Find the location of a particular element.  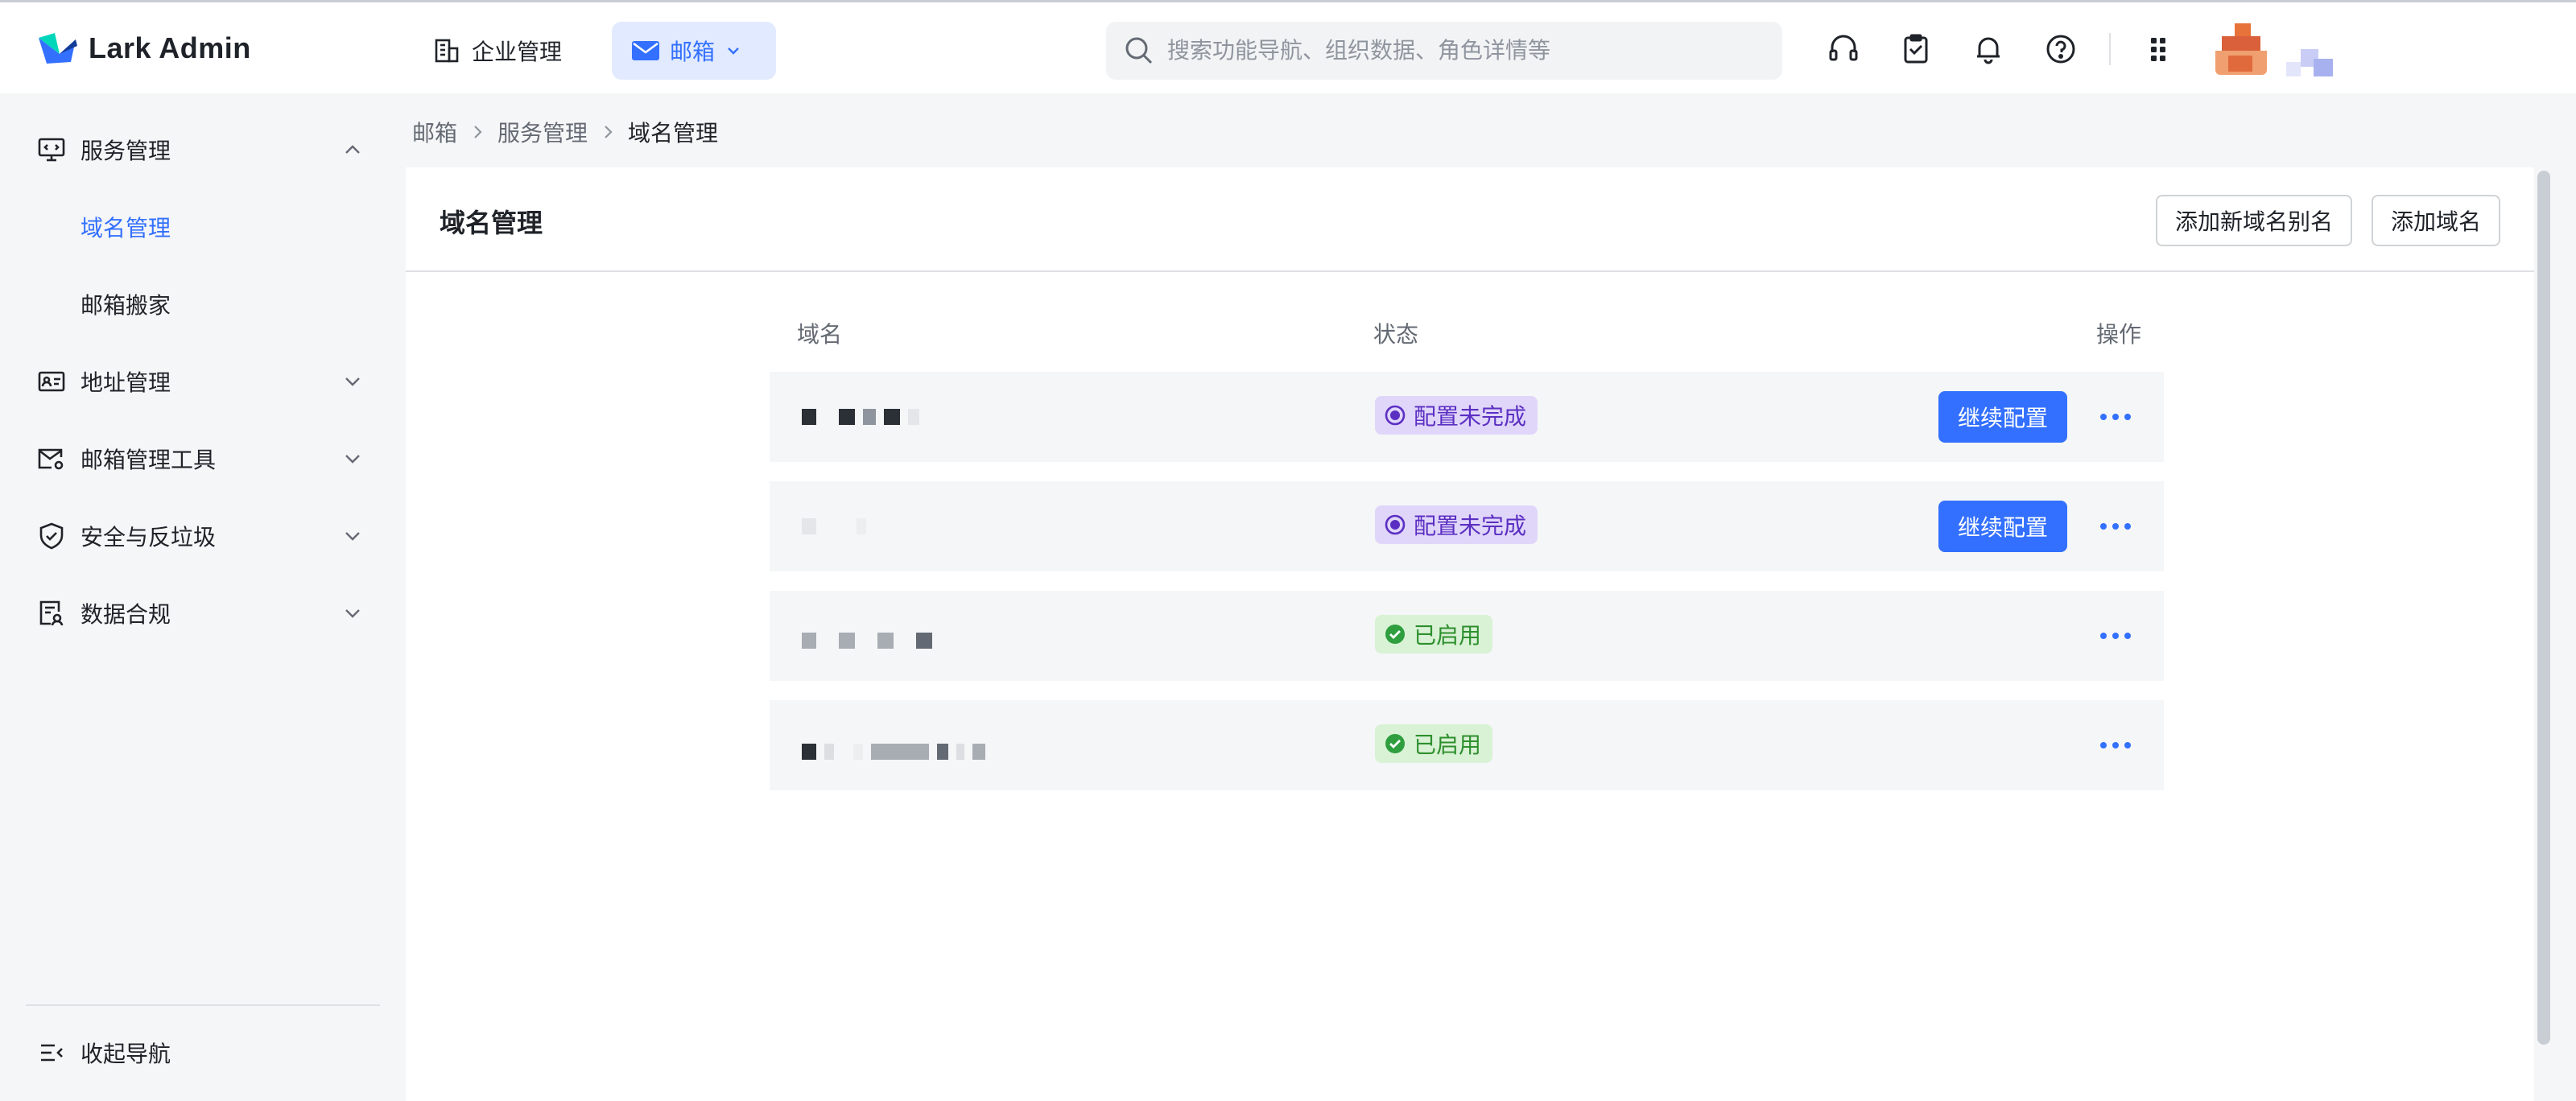

breadcrumb: 邮箱 服务管理 域名管理 is located at coordinates (565, 132).